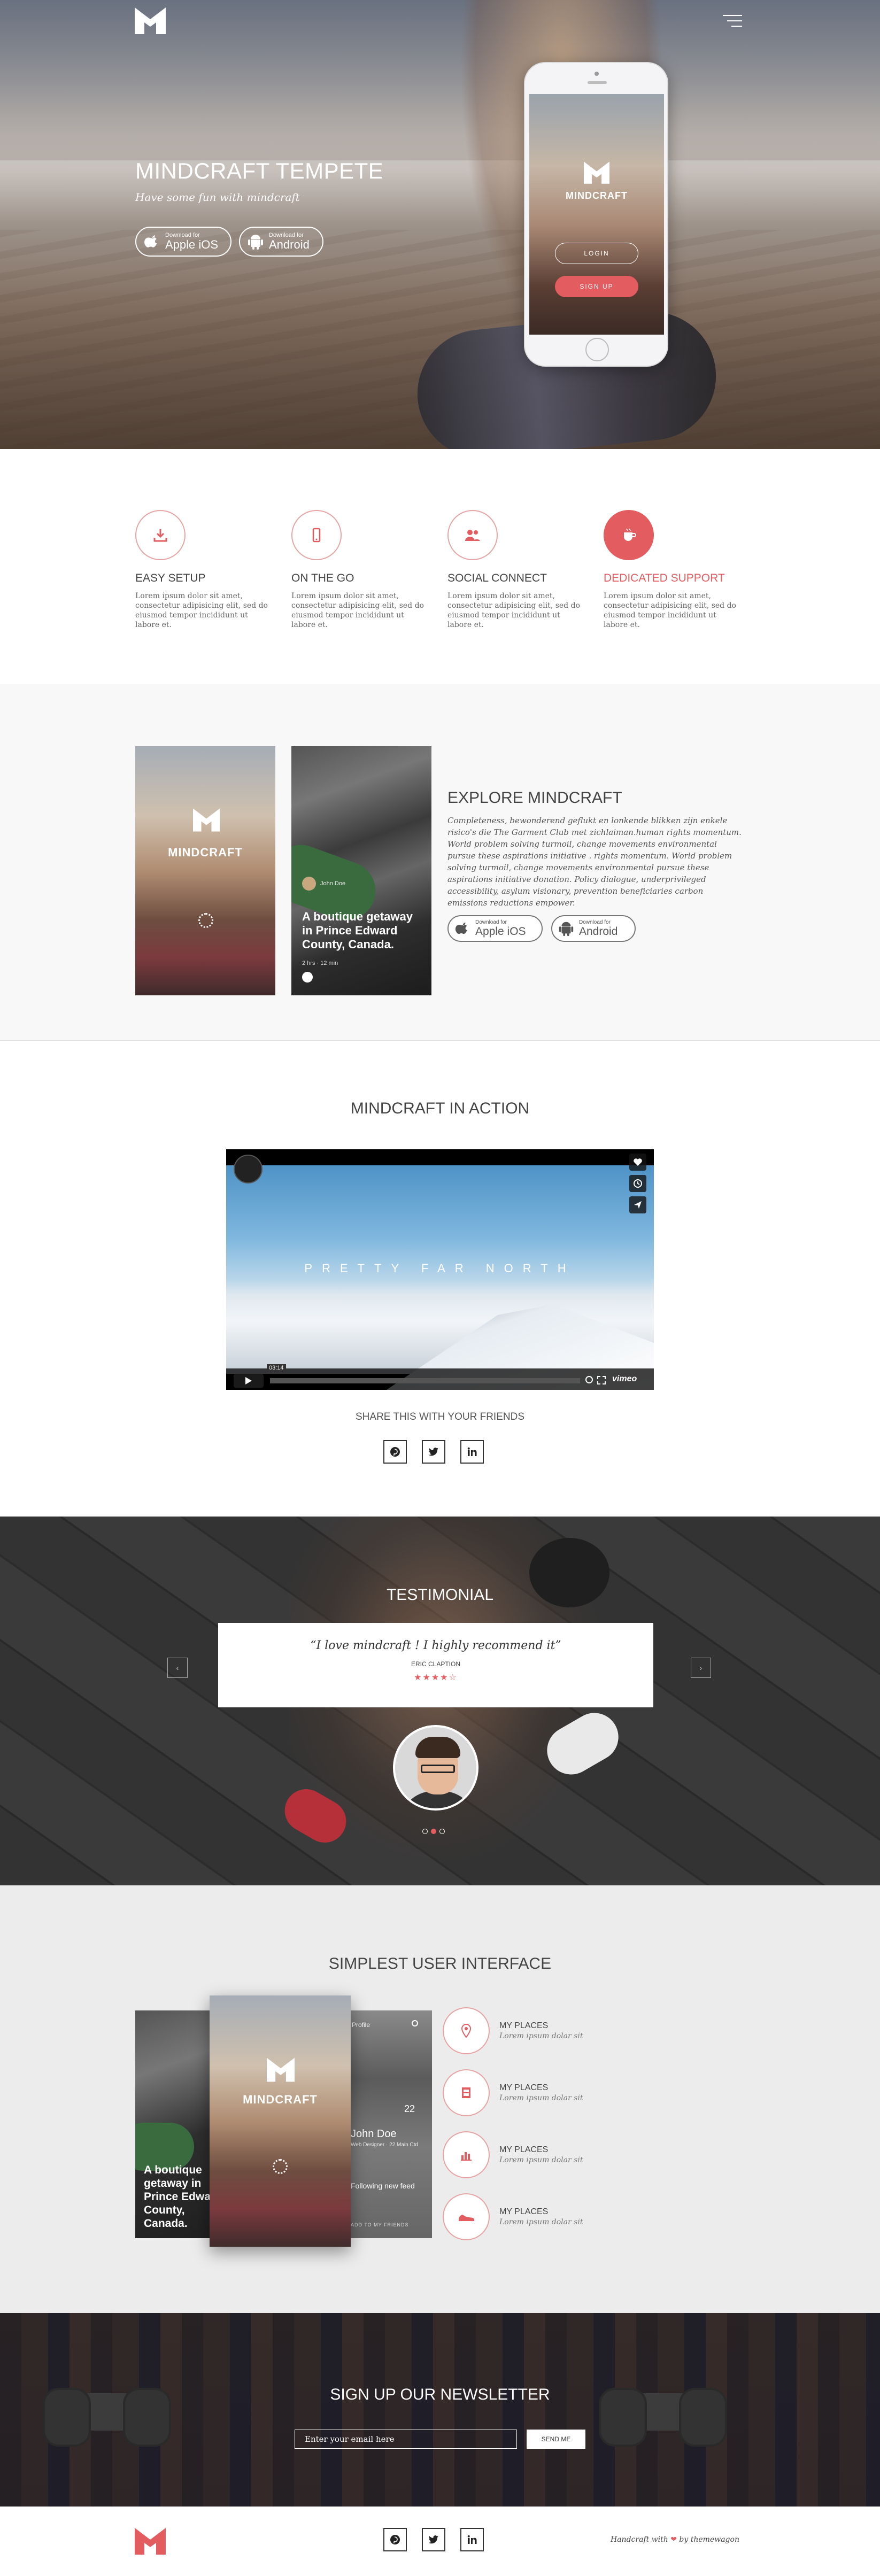 Image resolution: width=880 pixels, height=2576 pixels. Describe the element at coordinates (472, 2540) in the screenshot. I see `footer-linkedin-icon` at that location.